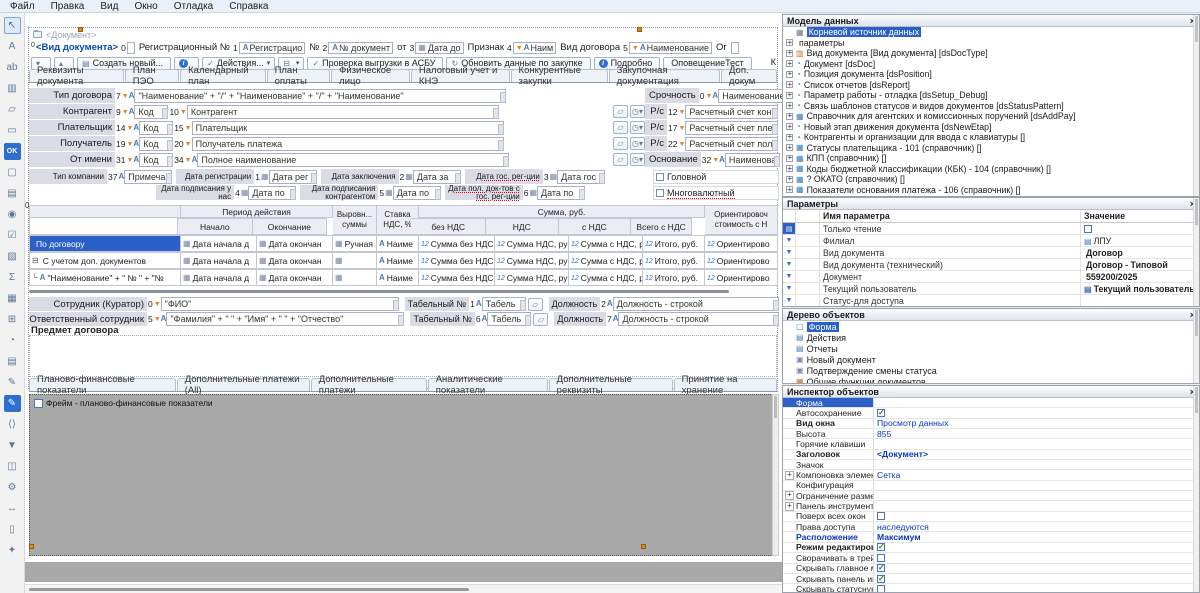 This screenshot has width=1200, height=593. I want to click on header-field: Признак 4 Наим, so click(512, 47).